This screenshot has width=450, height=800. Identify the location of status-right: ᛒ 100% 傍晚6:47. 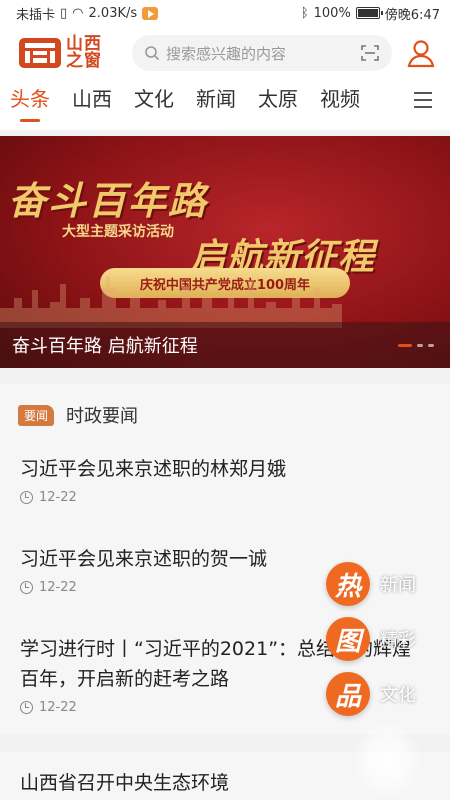
(370, 13).